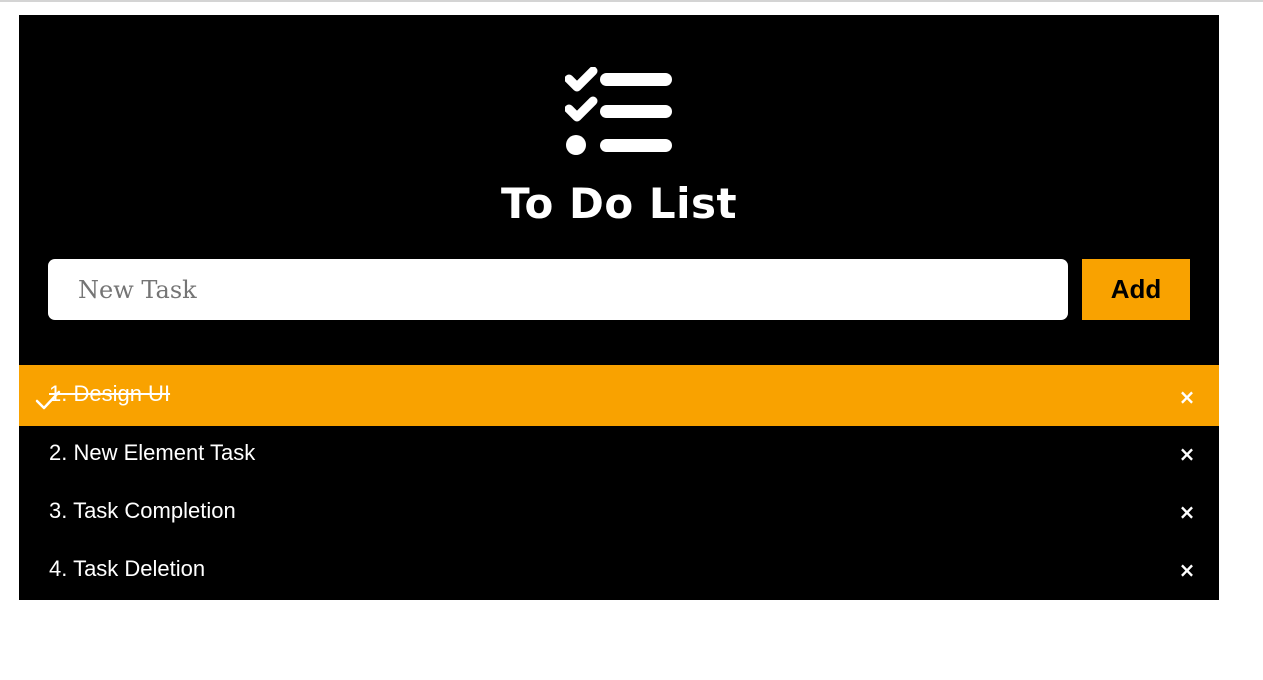 This screenshot has height=680, width=1263. What do you see at coordinates (142, 510) in the screenshot?
I see `task-label: 3. Task Completion` at bounding box center [142, 510].